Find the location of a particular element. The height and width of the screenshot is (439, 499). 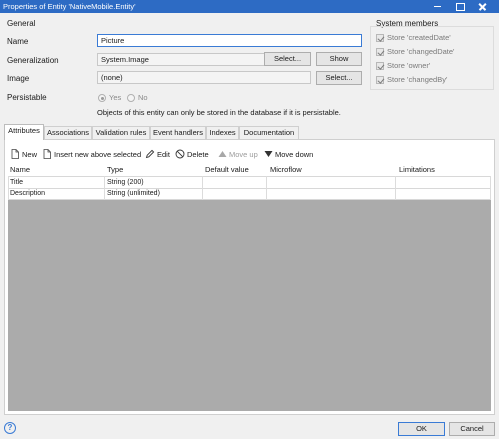

toolbar-move-up-label: Move up is located at coordinates (243, 154).